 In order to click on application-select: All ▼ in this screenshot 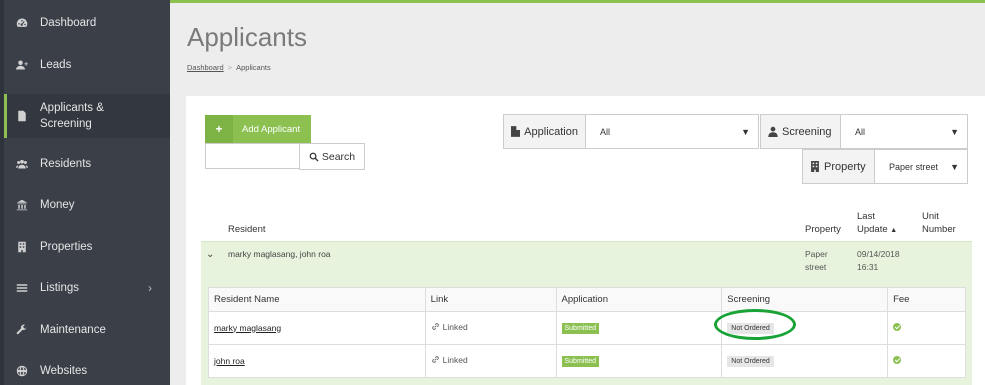, I will do `click(672, 131)`.